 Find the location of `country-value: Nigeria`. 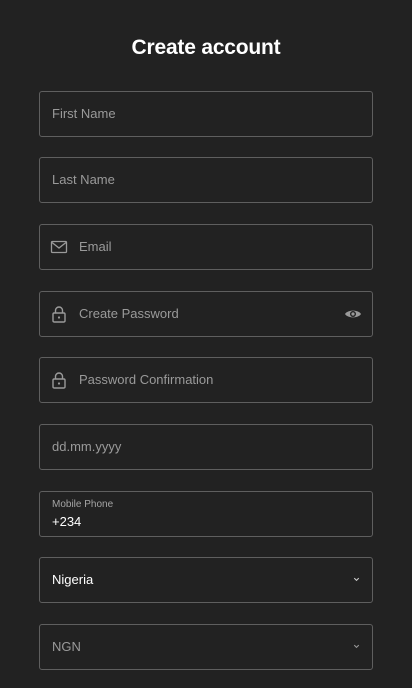

country-value: Nigeria is located at coordinates (73, 579).